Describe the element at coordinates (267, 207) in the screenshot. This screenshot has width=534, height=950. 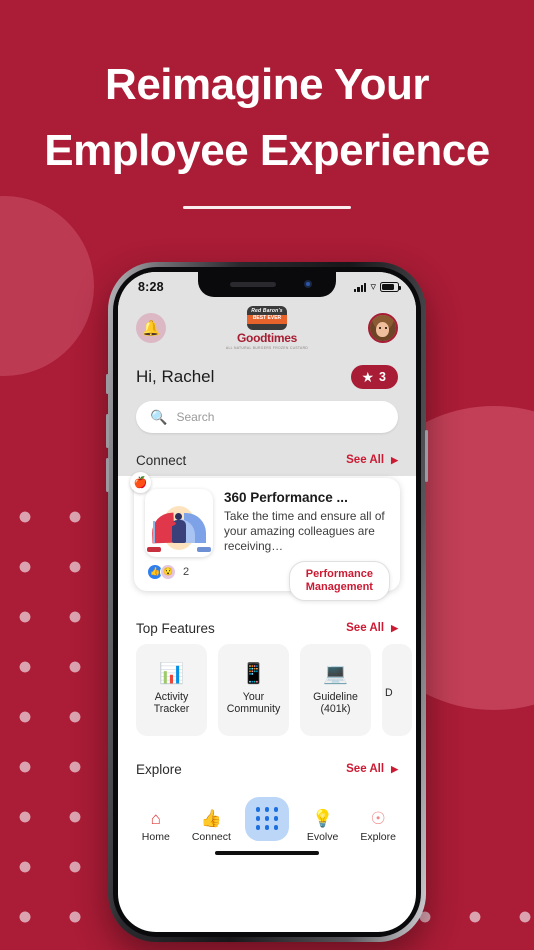
I see `hero-divider` at that location.